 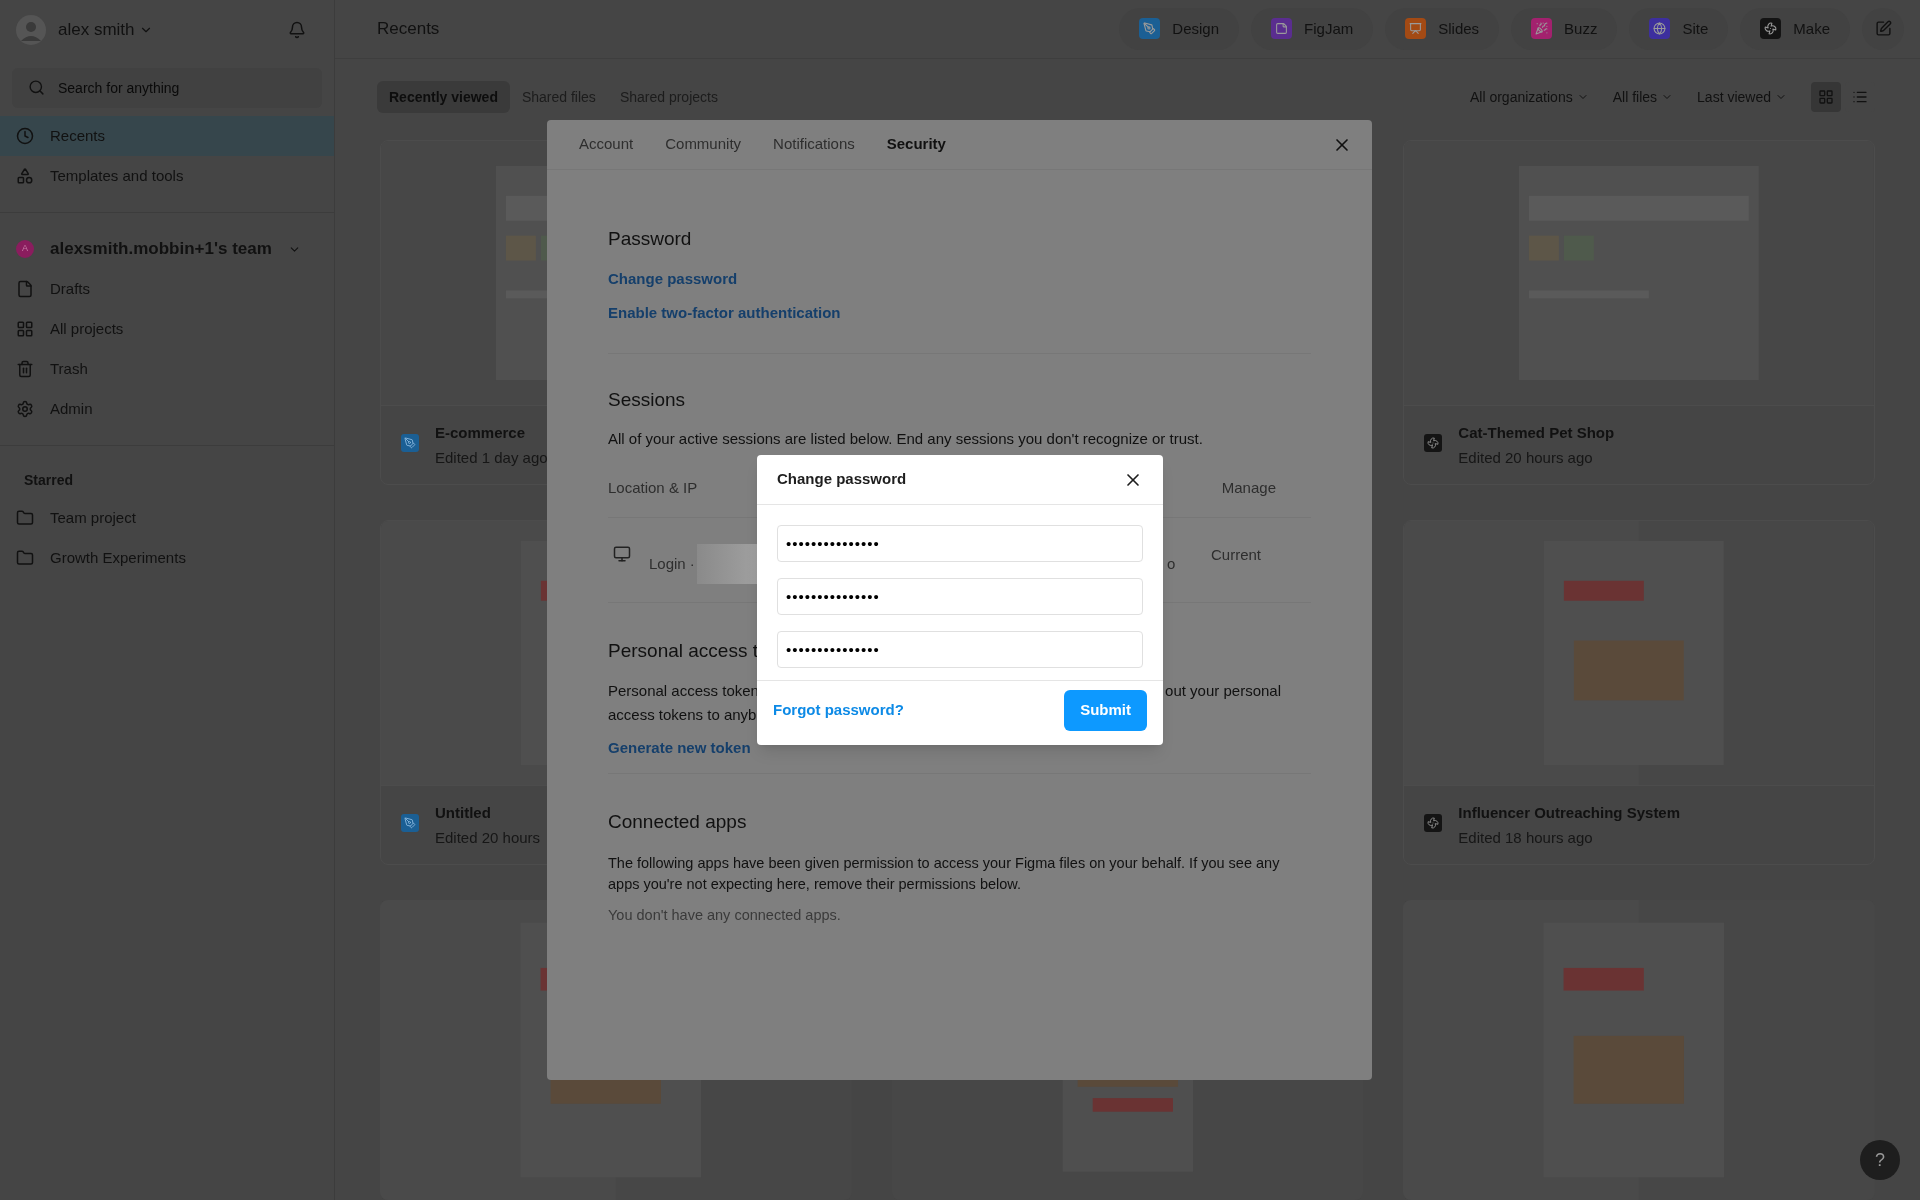 I want to click on dialog-title: Change password, so click(x=842, y=479).